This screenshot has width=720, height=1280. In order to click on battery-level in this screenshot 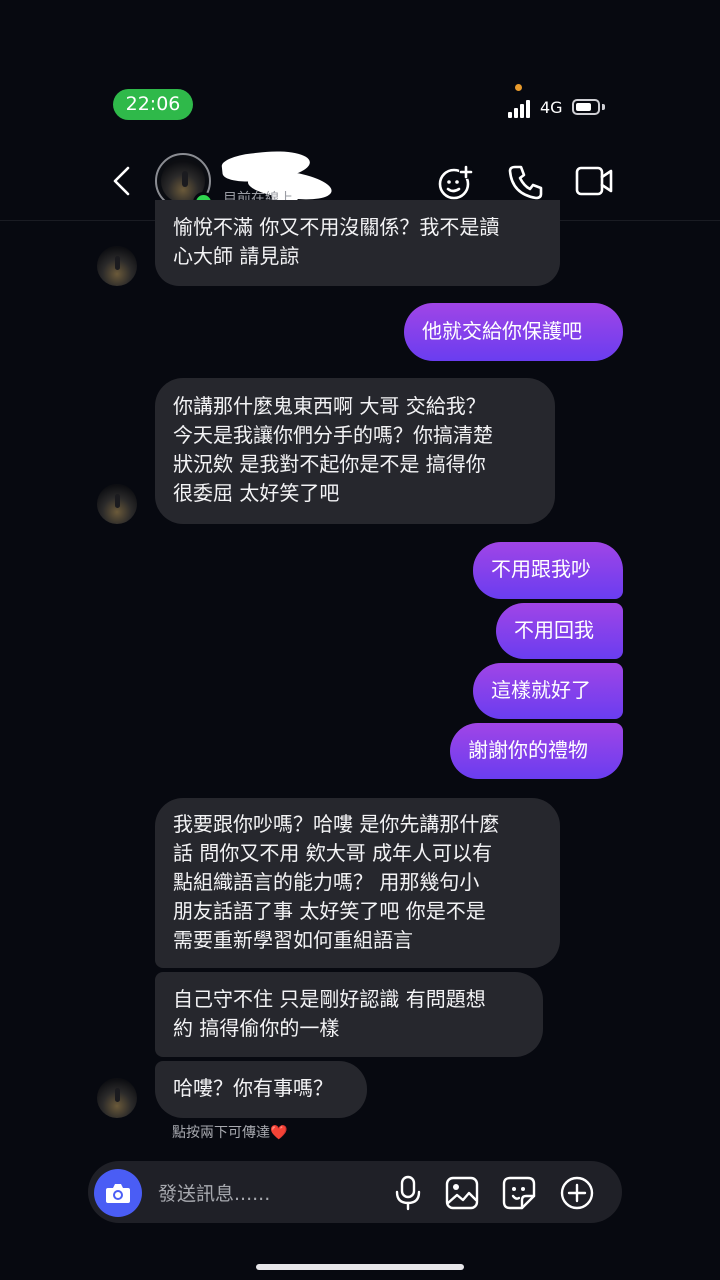, I will do `click(583, 107)`.